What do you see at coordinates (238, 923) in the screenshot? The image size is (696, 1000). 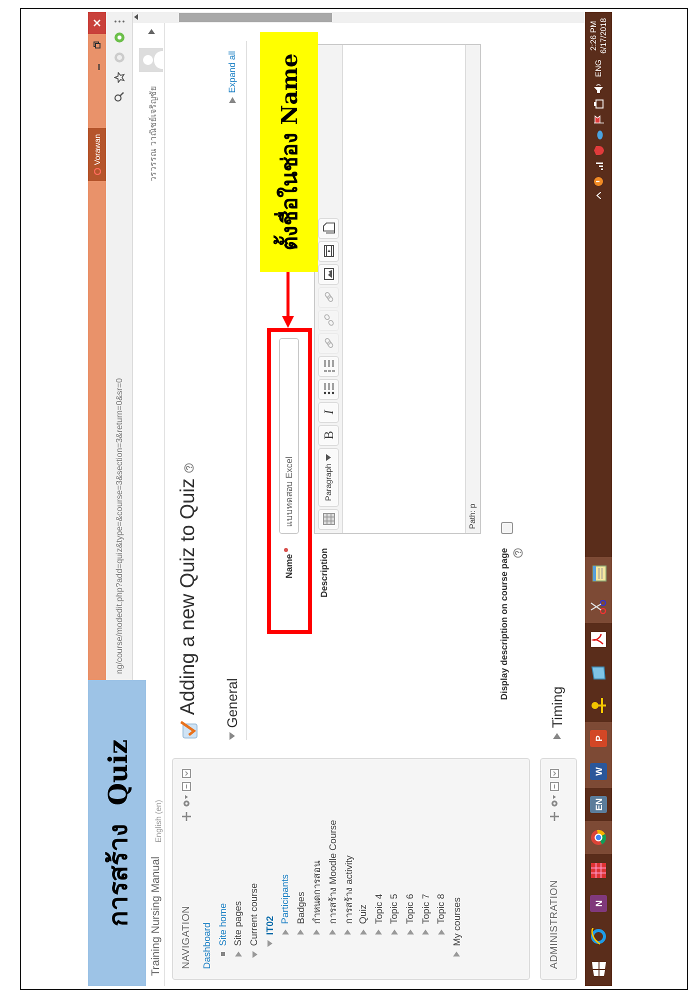 I see `nav-item: Site pages` at bounding box center [238, 923].